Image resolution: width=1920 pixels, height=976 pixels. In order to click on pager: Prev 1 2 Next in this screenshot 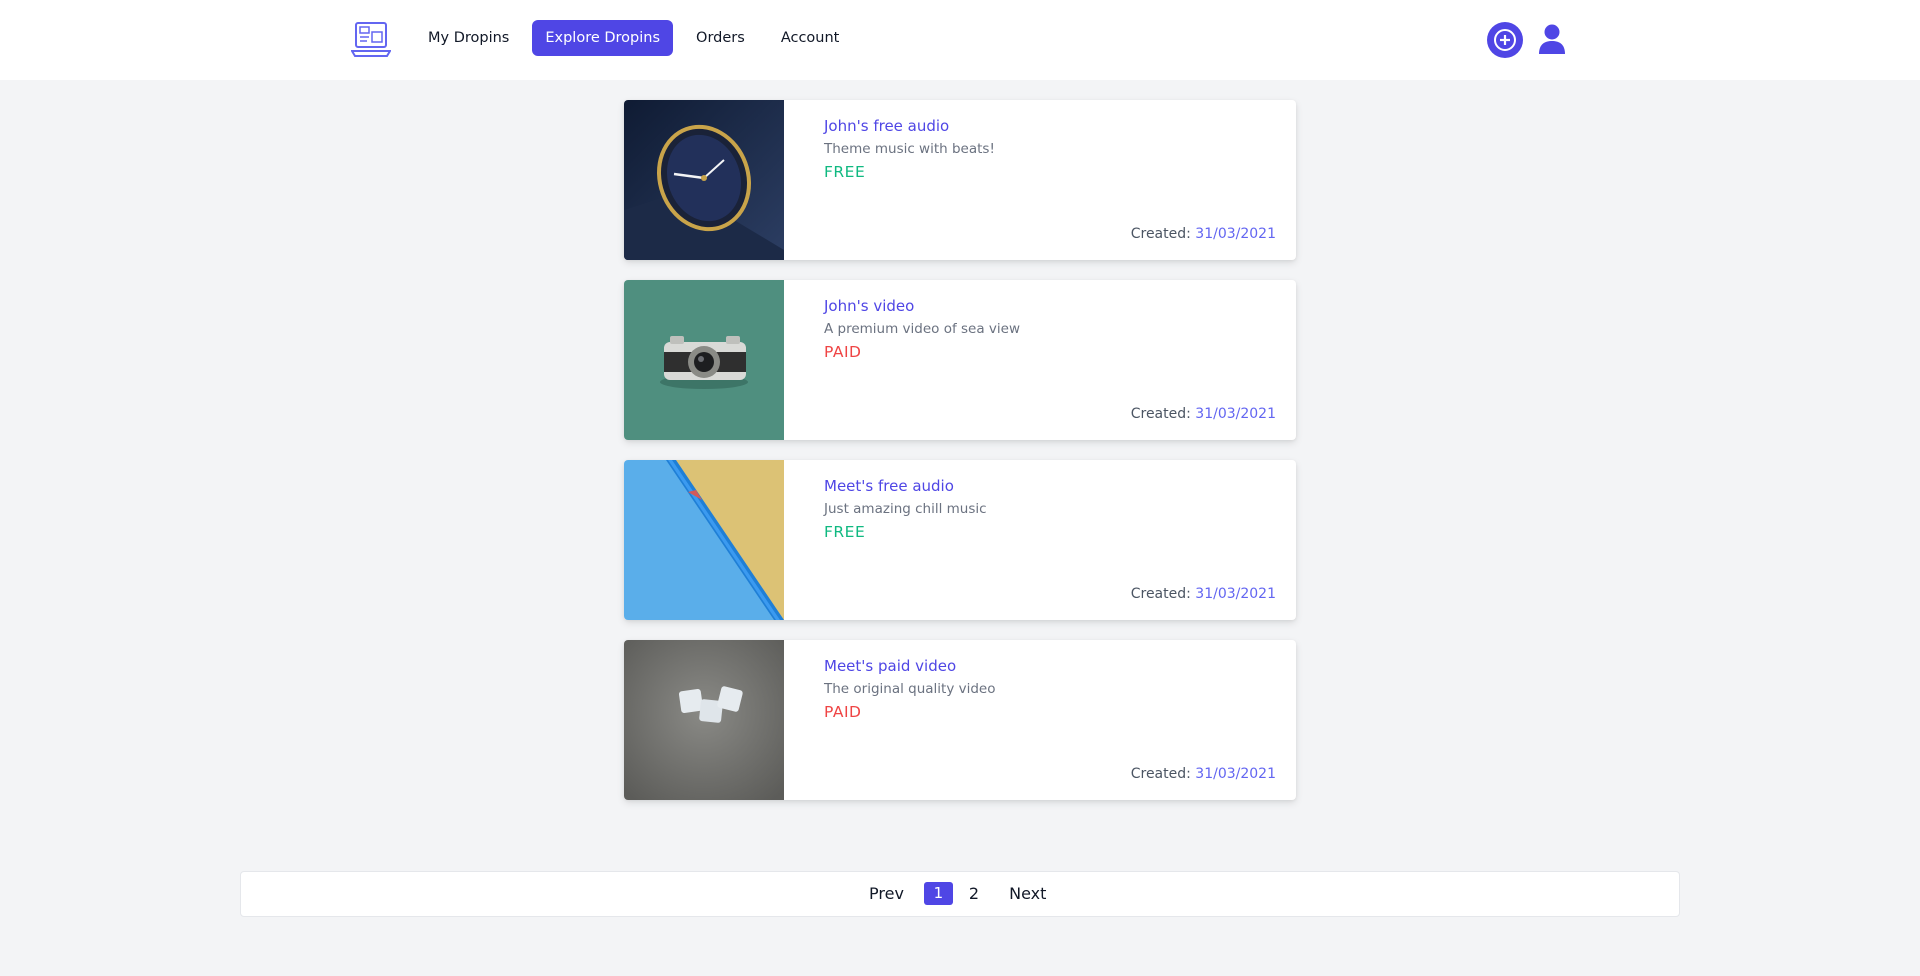, I will do `click(957, 893)`.